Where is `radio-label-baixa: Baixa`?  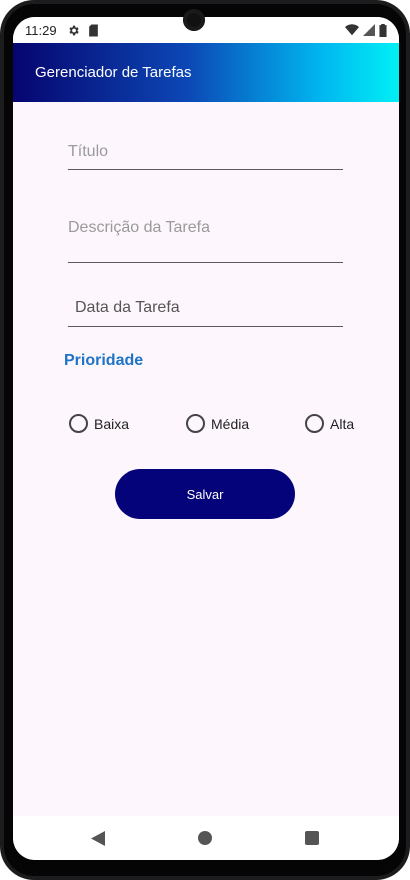
radio-label-baixa: Baixa is located at coordinates (112, 423).